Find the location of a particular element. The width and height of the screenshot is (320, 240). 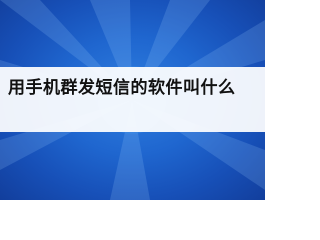

article-title: 用手机群发短信的软件叫什么 is located at coordinates (132, 88).